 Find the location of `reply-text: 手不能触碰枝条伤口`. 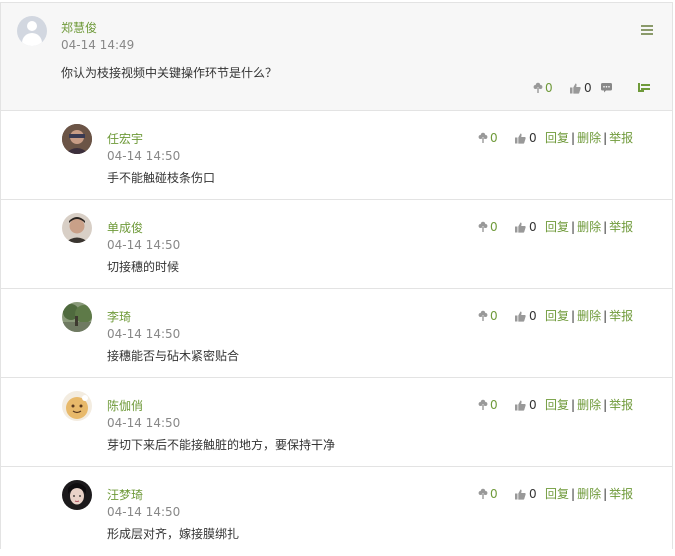

reply-text: 手不能触碰枝条伤口 is located at coordinates (161, 178).